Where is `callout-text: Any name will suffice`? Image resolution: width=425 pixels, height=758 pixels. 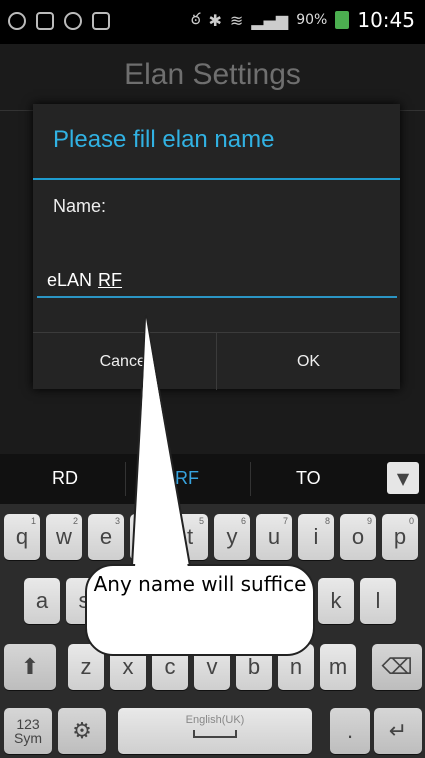
callout-text: Any name will suffice is located at coordinates (200, 584).